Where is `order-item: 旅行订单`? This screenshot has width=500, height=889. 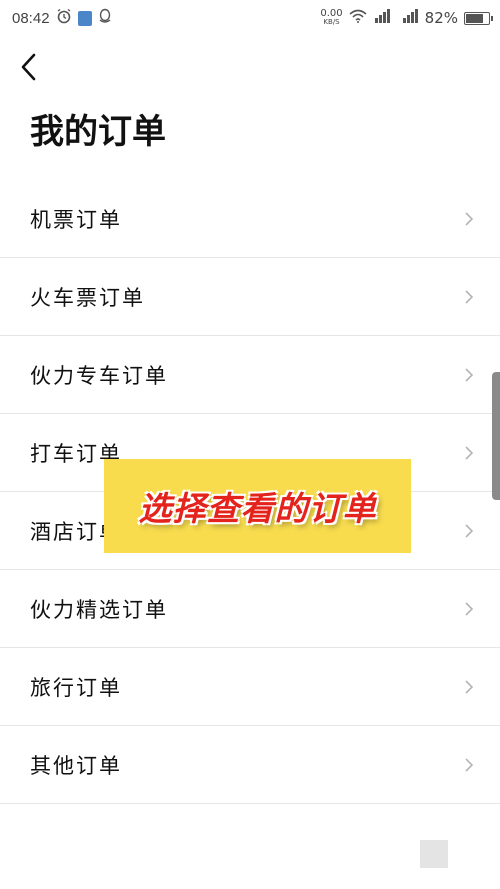
order-item: 旅行订单 is located at coordinates (250, 687).